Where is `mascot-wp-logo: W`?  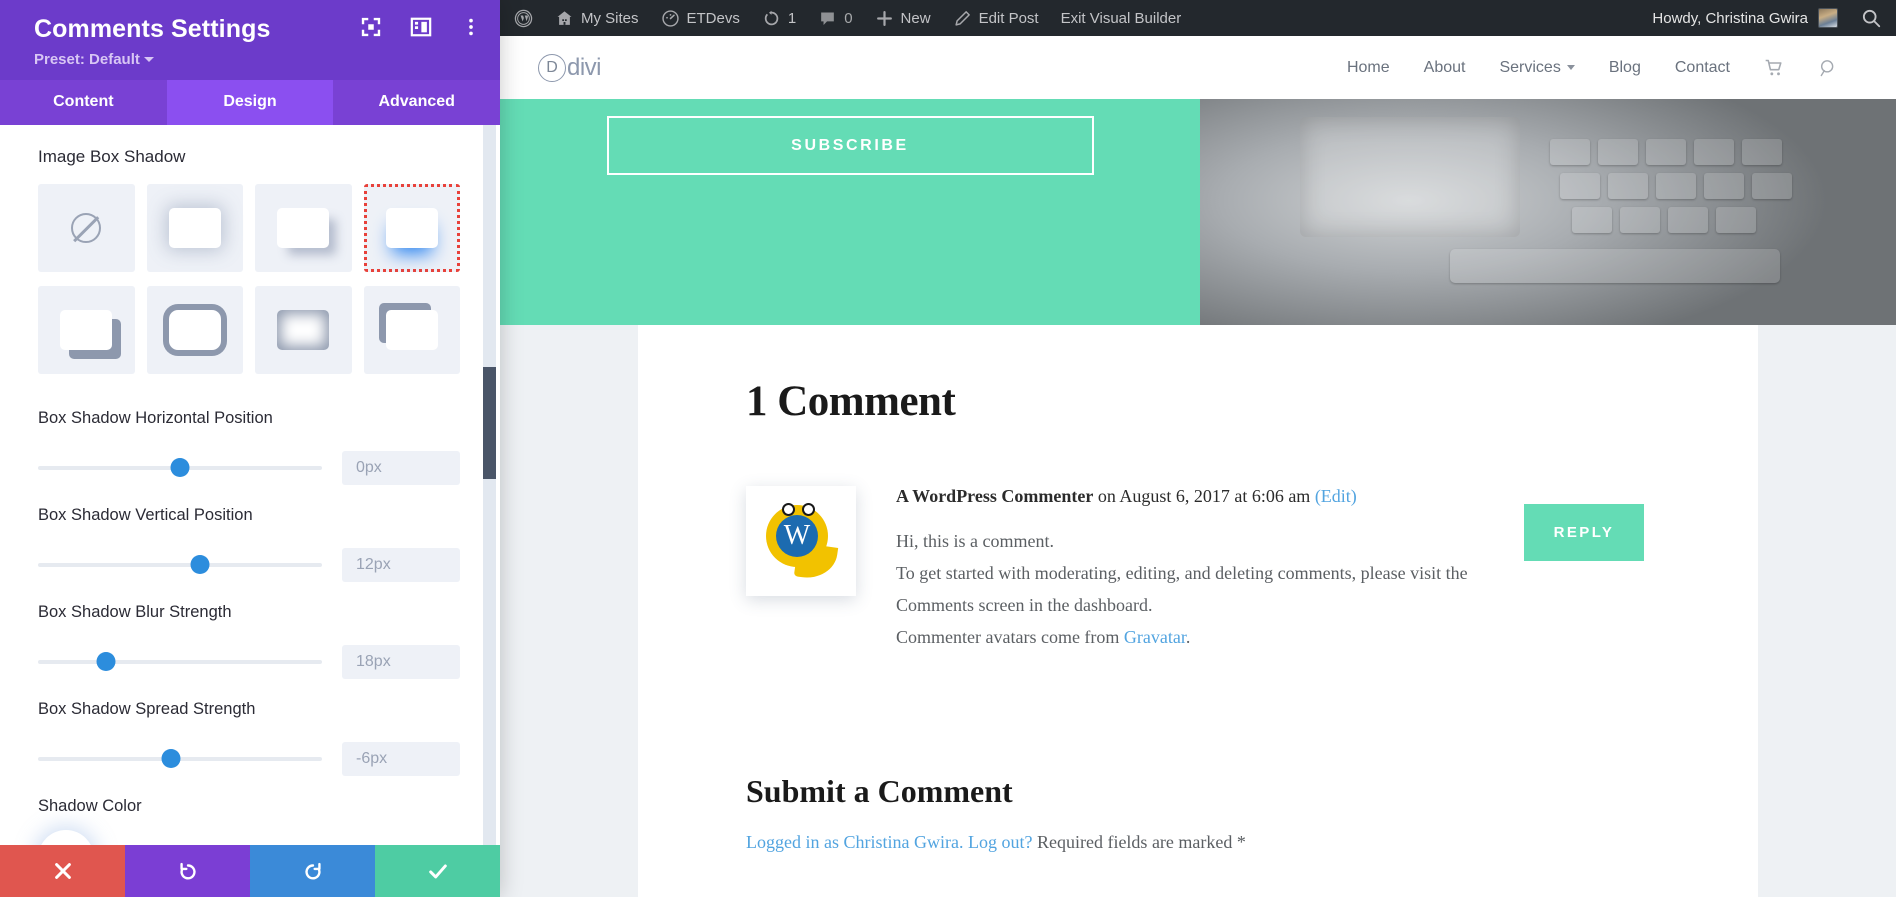 mascot-wp-logo: W is located at coordinates (797, 536).